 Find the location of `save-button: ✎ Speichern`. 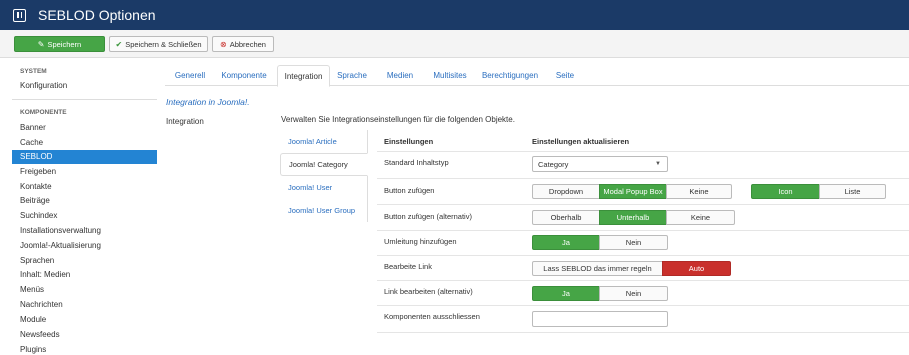

save-button: ✎ Speichern is located at coordinates (59, 44).